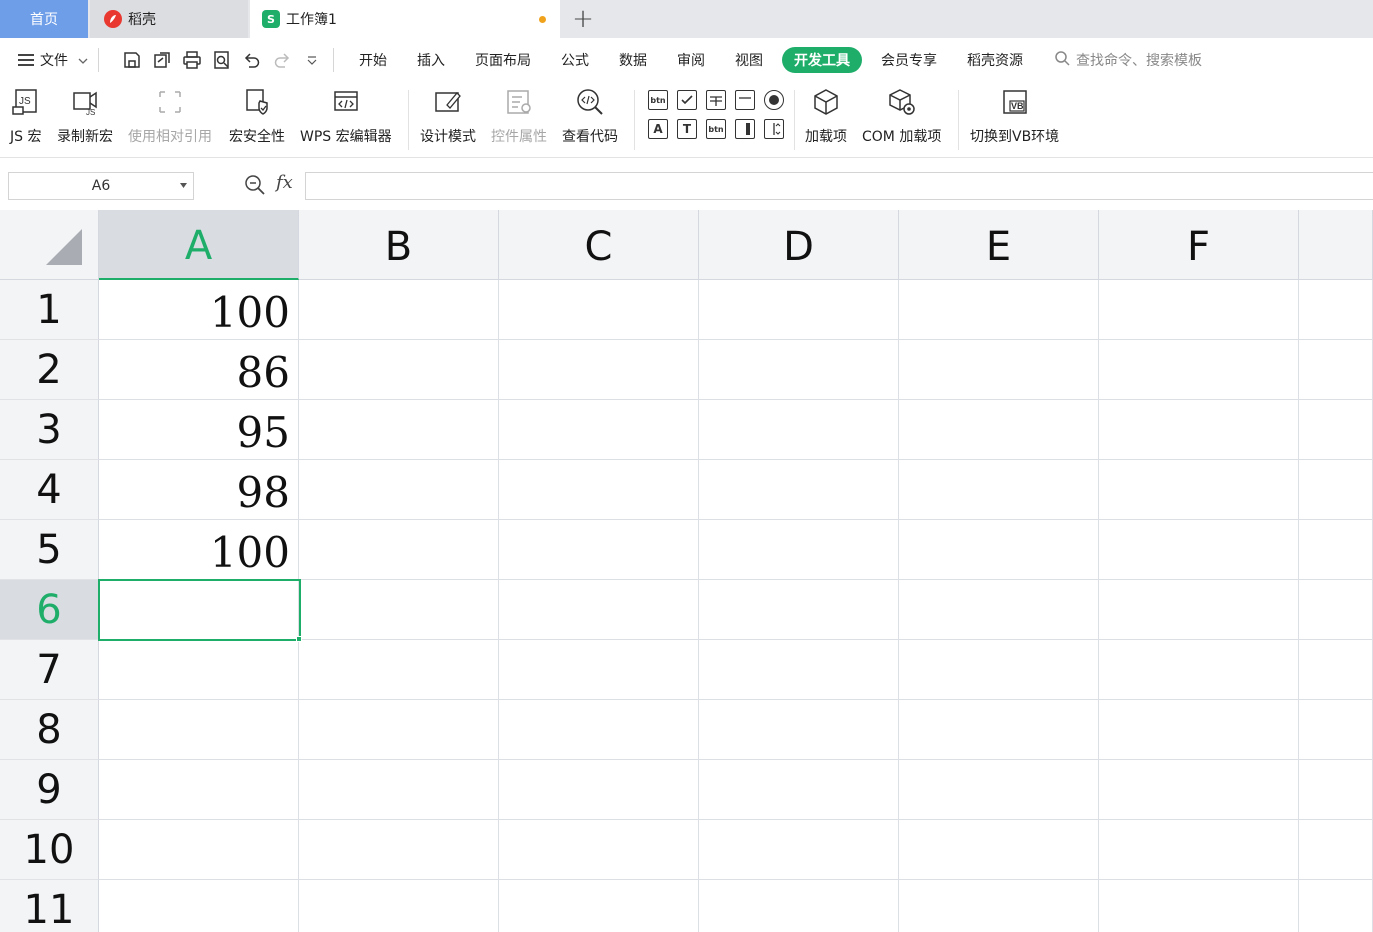  What do you see at coordinates (49, 430) in the screenshot?
I see `row-header-3: 3` at bounding box center [49, 430].